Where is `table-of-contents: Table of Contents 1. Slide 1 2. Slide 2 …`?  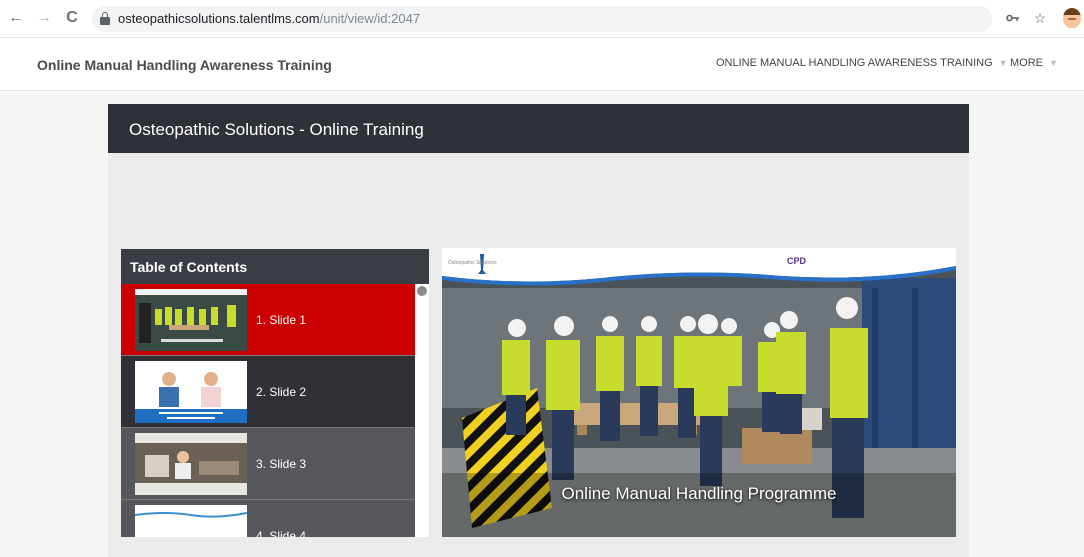 table-of-contents: Table of Contents 1. Slide 1 2. Slide 2 … is located at coordinates (275, 393).